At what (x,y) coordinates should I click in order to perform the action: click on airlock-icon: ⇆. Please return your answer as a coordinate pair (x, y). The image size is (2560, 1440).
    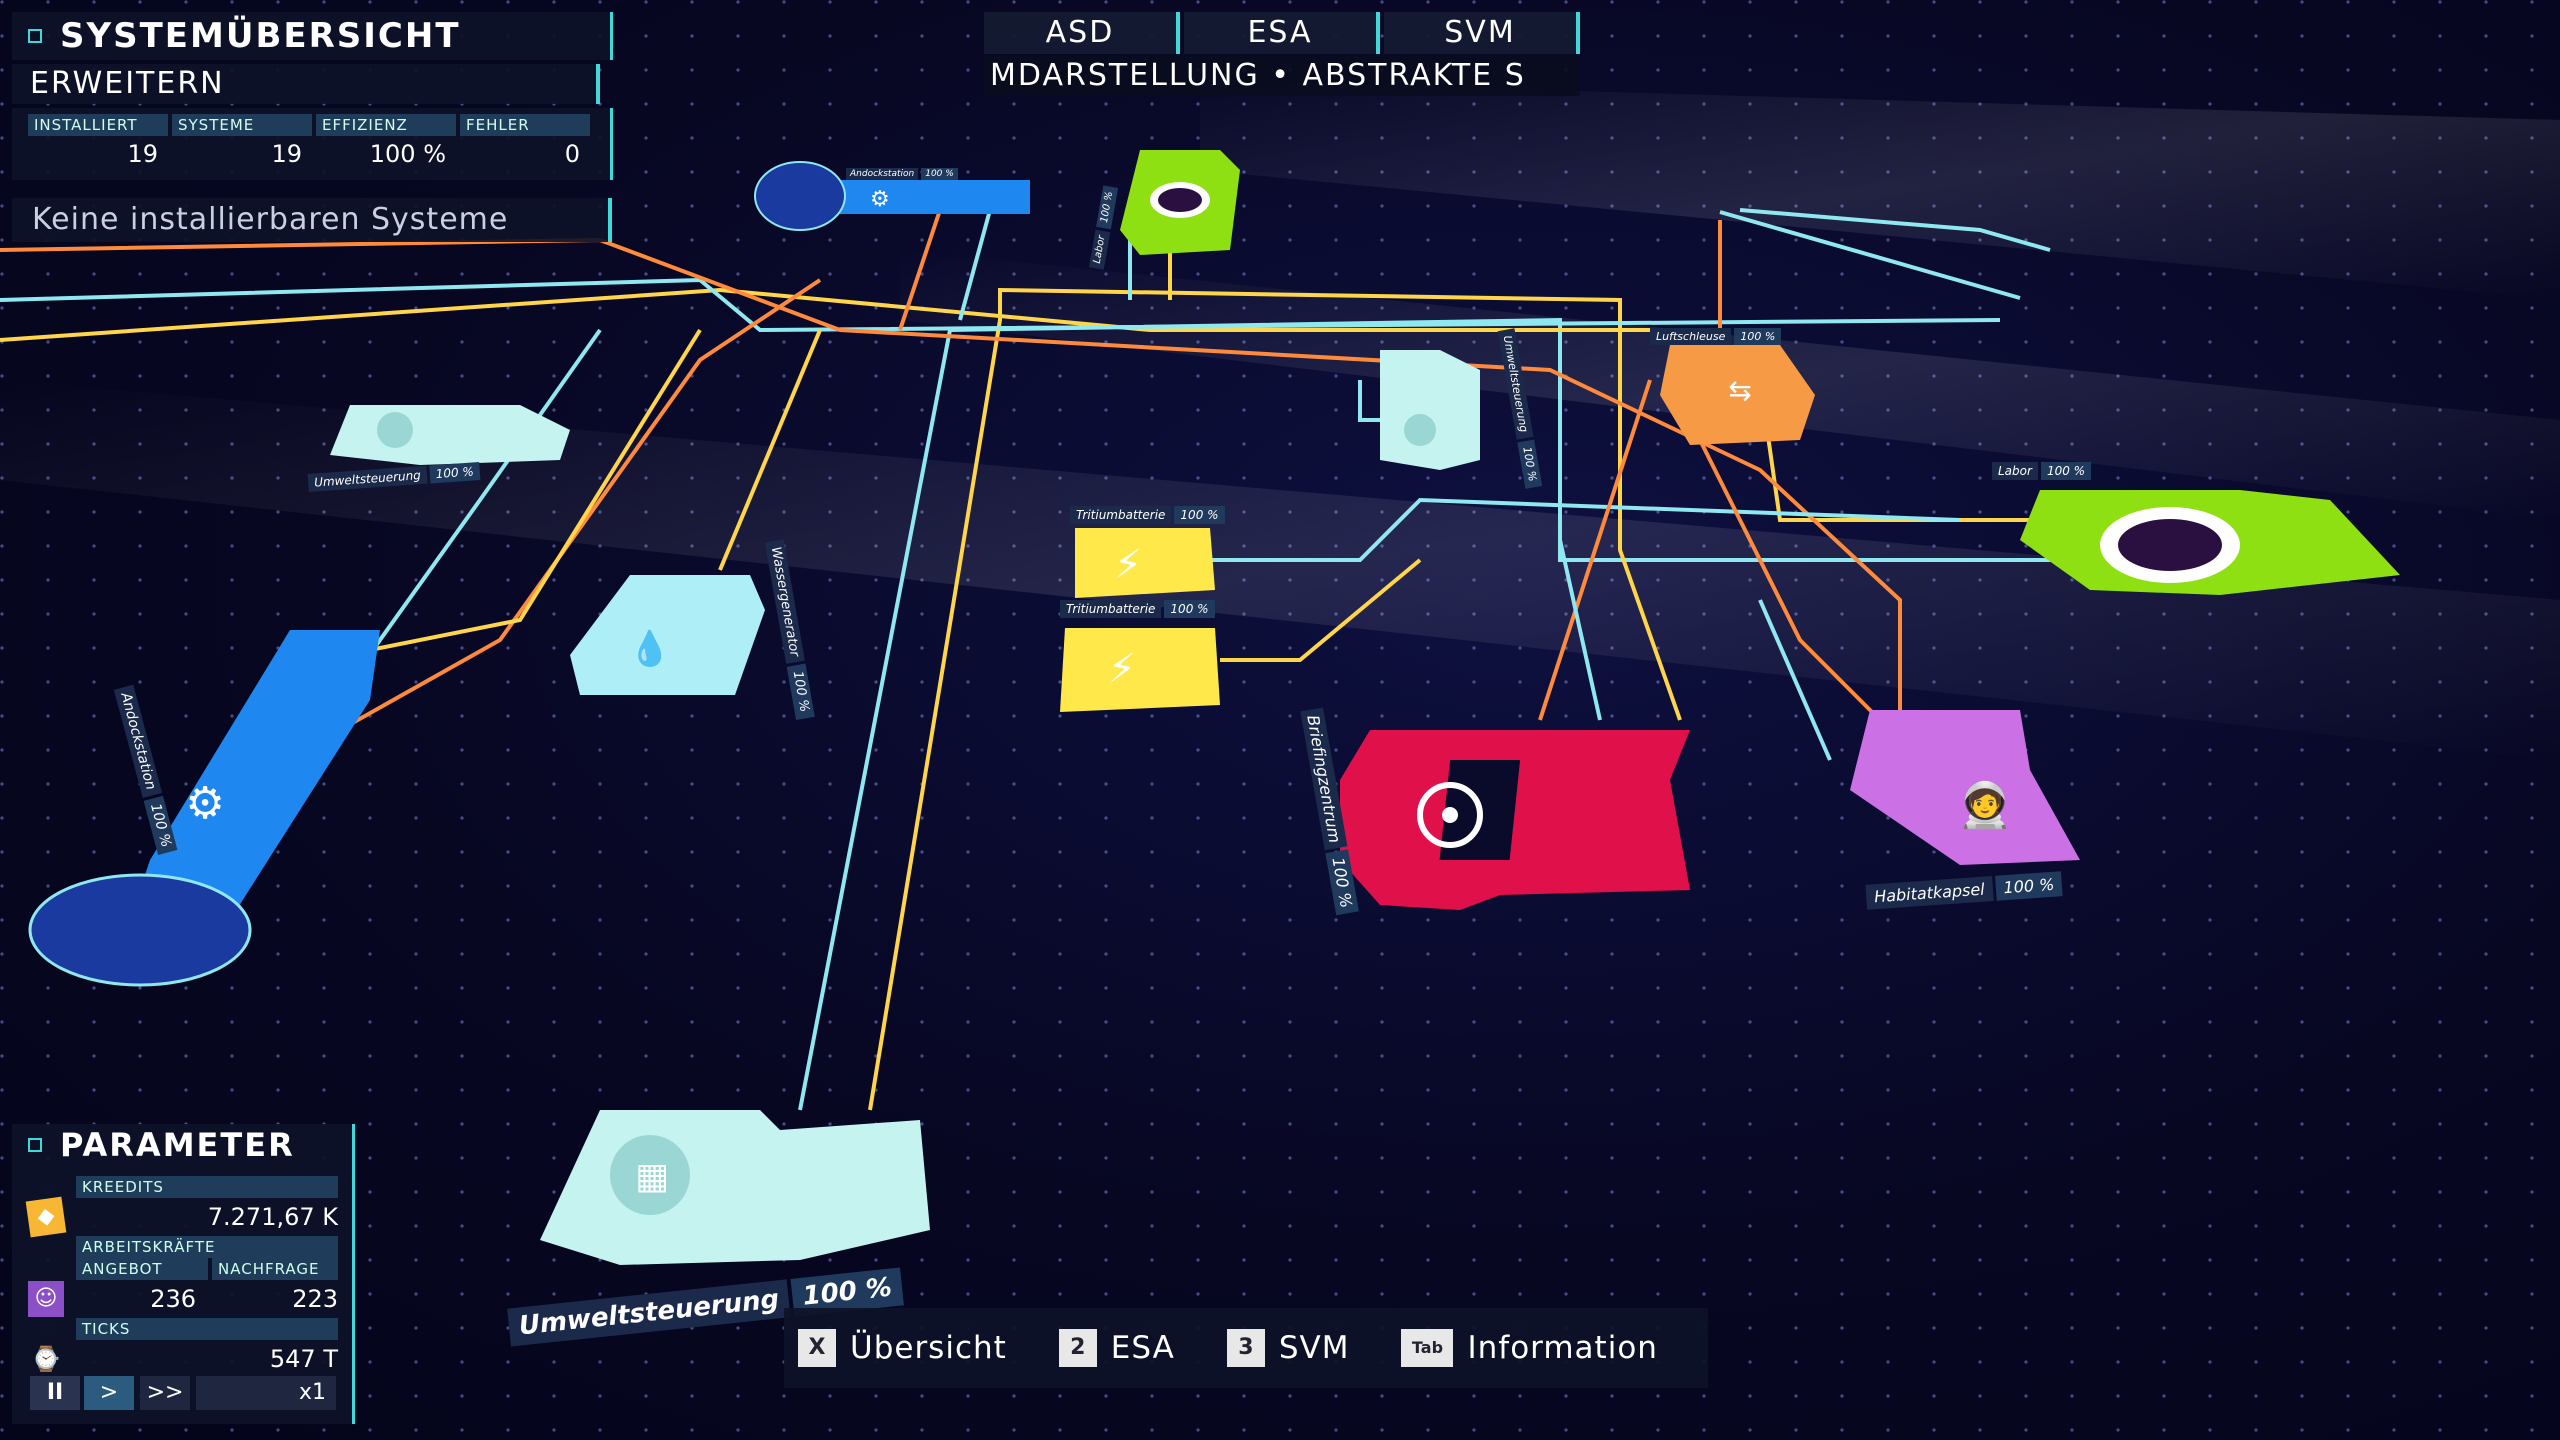
    Looking at the image, I should click on (1739, 390).